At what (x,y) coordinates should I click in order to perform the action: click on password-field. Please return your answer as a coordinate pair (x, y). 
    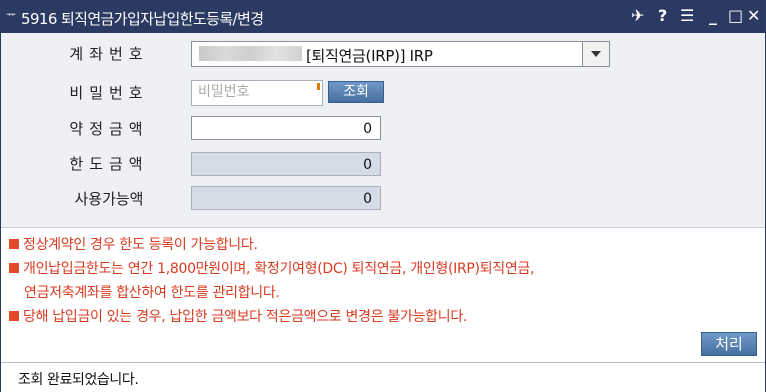
    Looking at the image, I should click on (257, 93).